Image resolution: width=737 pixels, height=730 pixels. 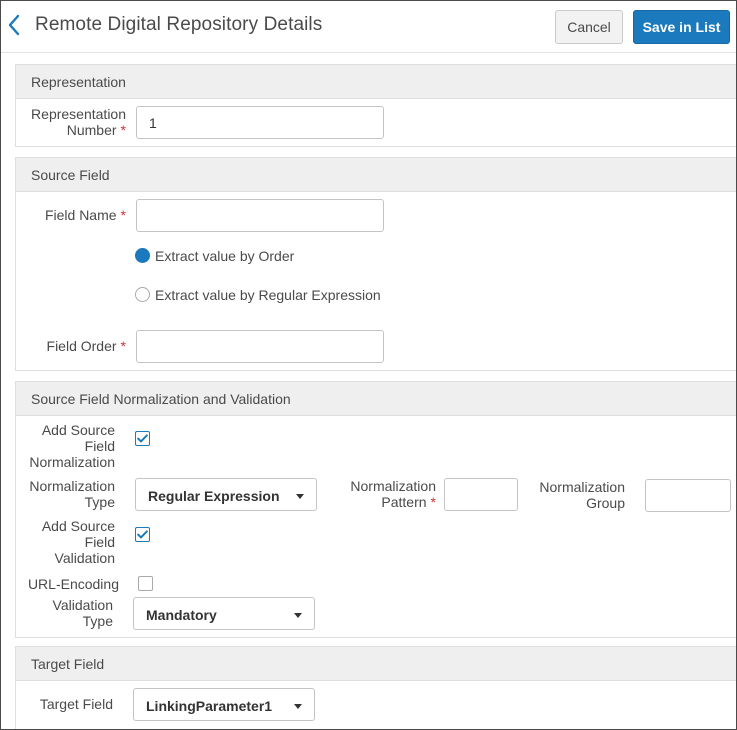 What do you see at coordinates (260, 346) in the screenshot?
I see `field-order-input` at bounding box center [260, 346].